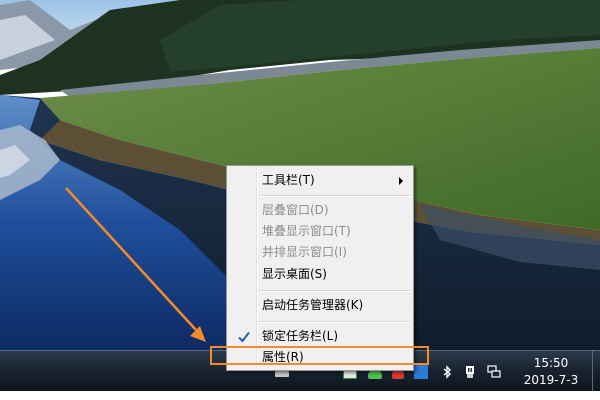  I want to click on image-bottom-margin, so click(300, 395).